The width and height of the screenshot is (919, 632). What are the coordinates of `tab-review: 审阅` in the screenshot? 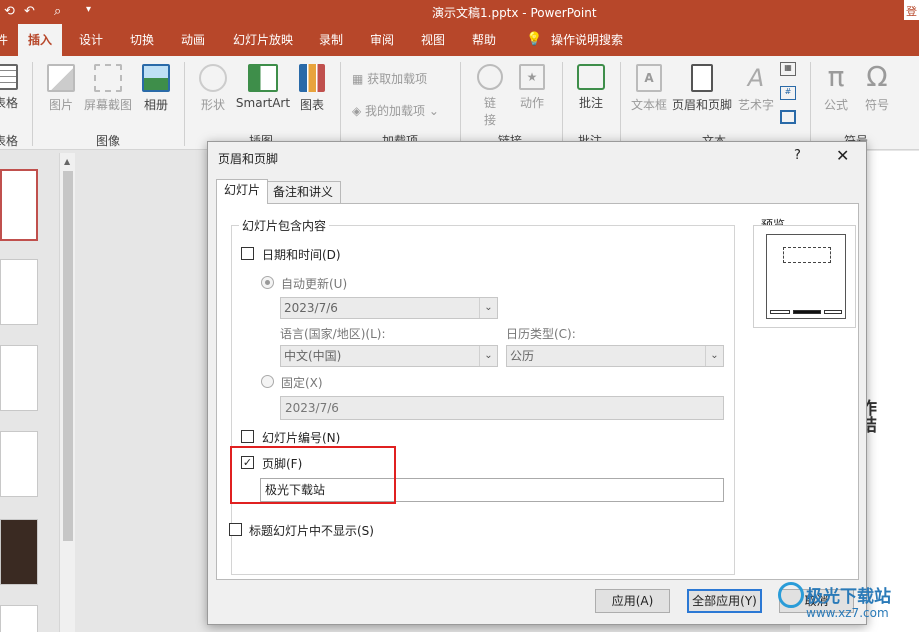 It's located at (382, 40).